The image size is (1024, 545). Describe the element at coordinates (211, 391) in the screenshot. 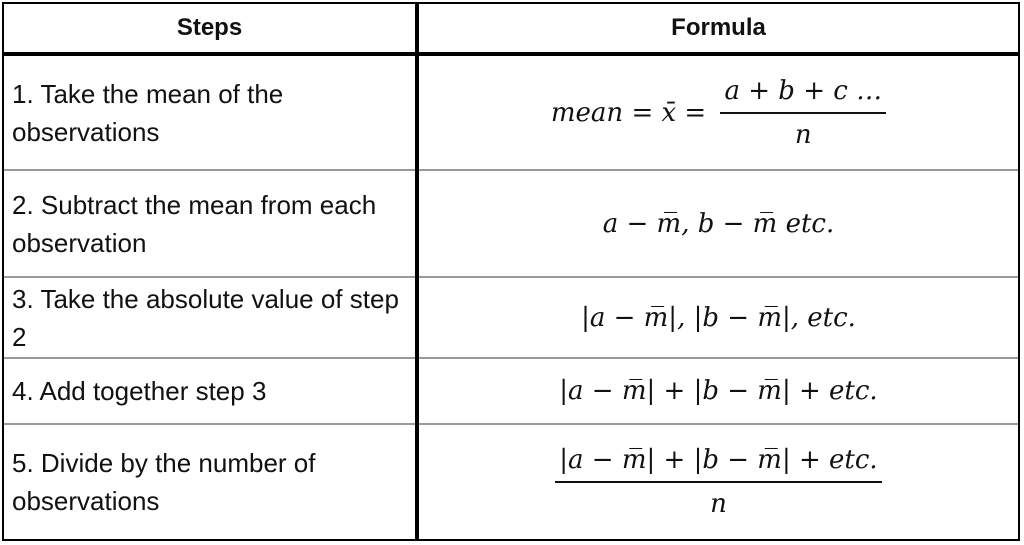

I see `step-cell: 4. Add together step 3` at that location.